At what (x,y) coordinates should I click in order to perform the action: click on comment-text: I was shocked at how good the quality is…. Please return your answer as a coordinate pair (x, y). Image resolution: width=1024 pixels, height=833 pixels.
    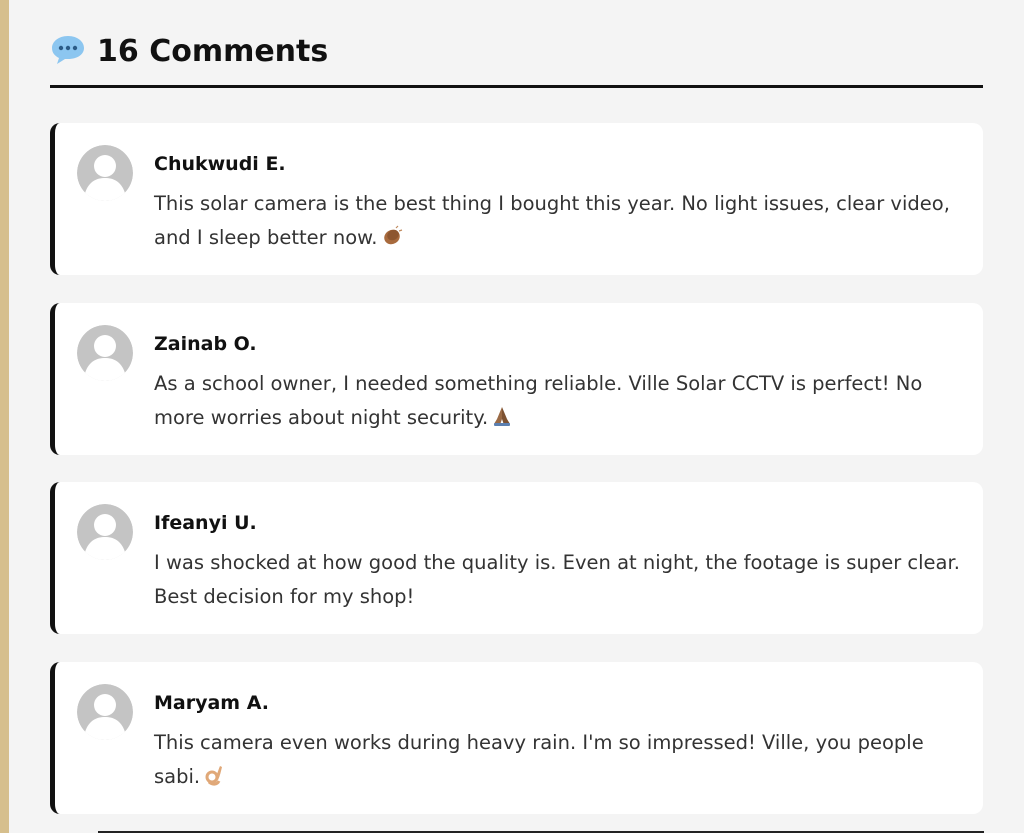
    Looking at the image, I should click on (557, 579).